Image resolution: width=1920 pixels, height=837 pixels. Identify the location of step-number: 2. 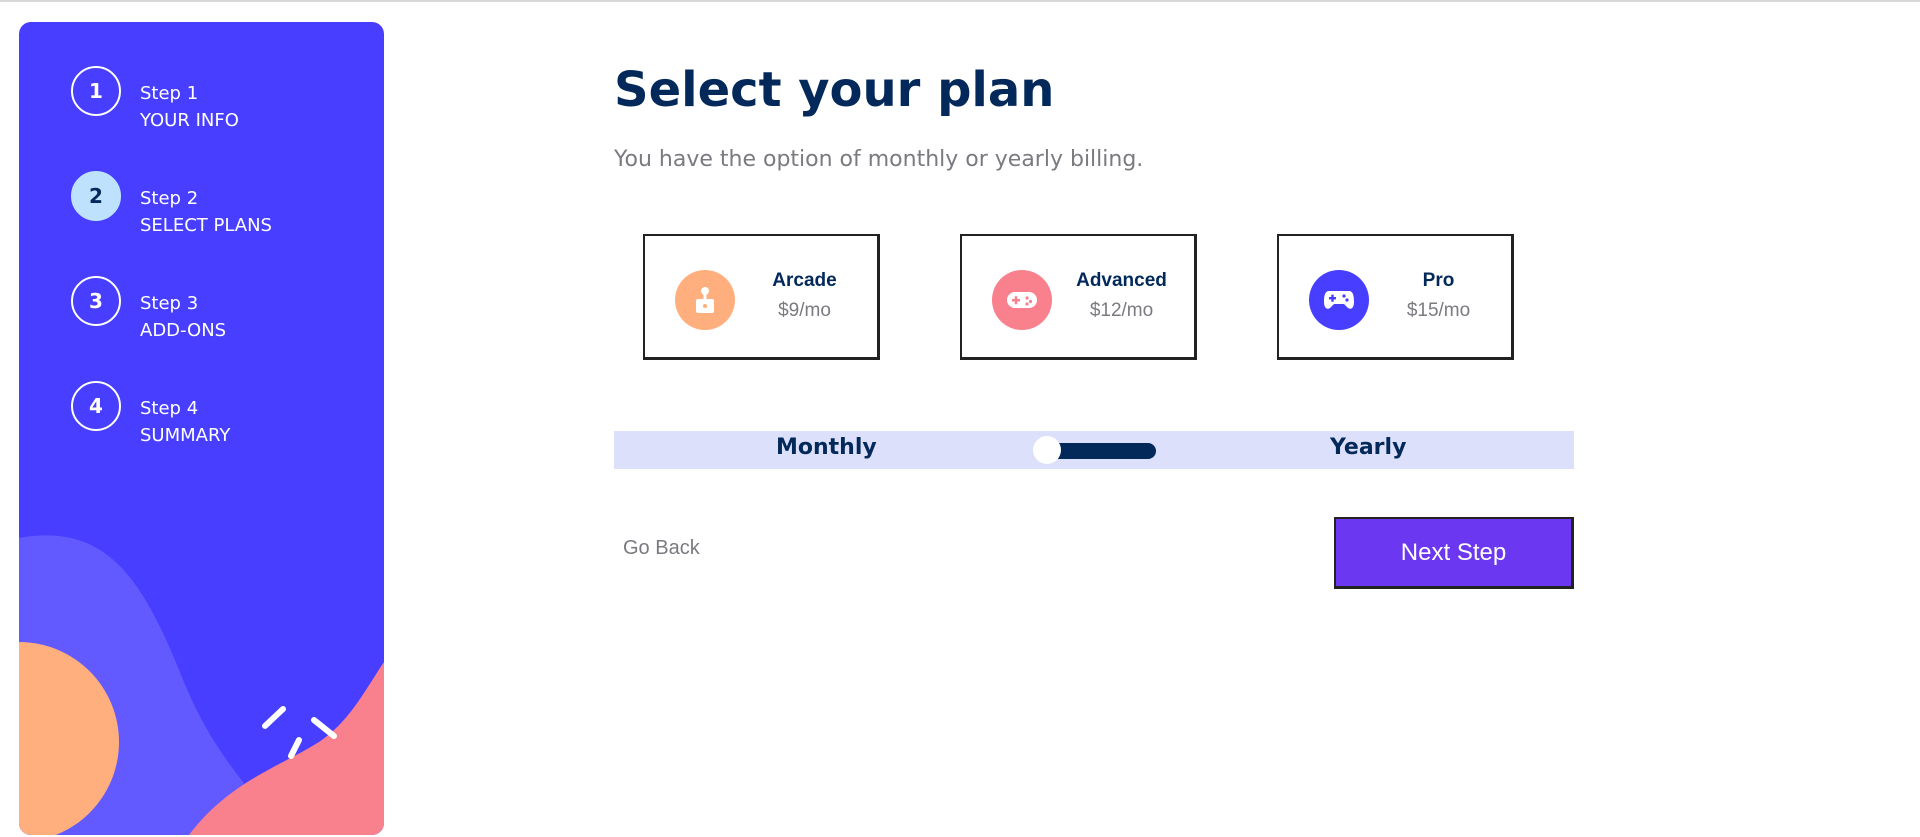
(96, 196).